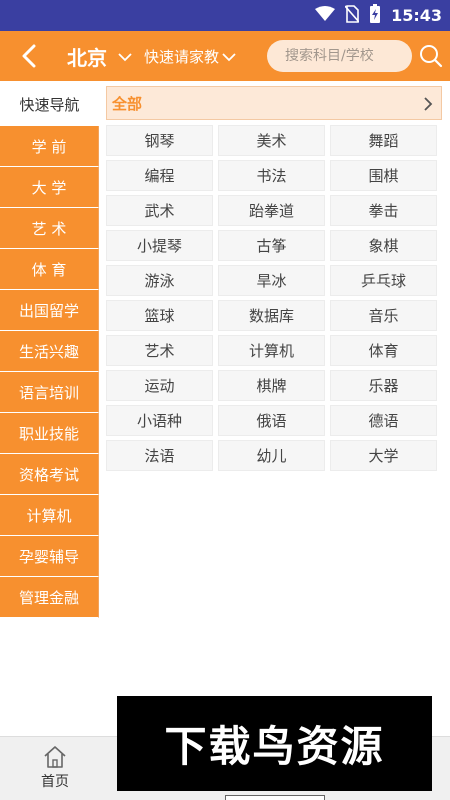 Image resolution: width=450 pixels, height=800 pixels. What do you see at coordinates (271, 420) in the screenshot?
I see `subject-item: 俄语` at bounding box center [271, 420].